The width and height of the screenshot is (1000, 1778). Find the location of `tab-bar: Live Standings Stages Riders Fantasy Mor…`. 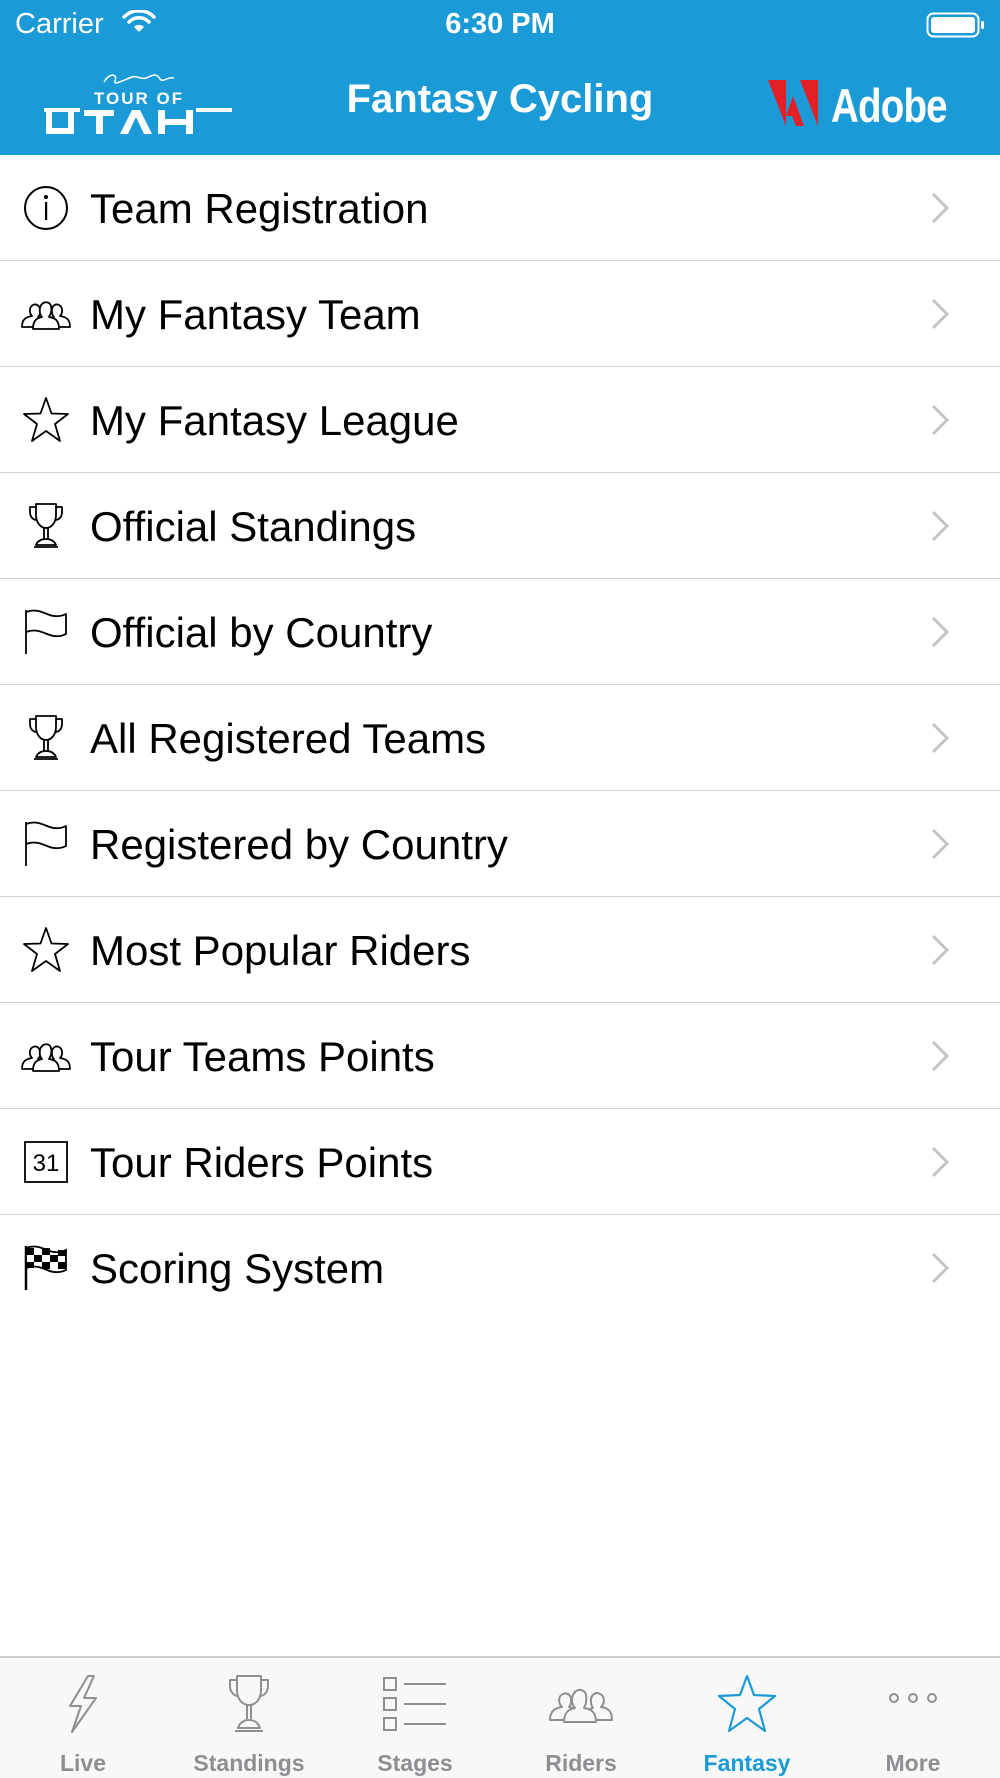

tab-bar: Live Standings Stages Riders Fantasy Mor… is located at coordinates (500, 1717).